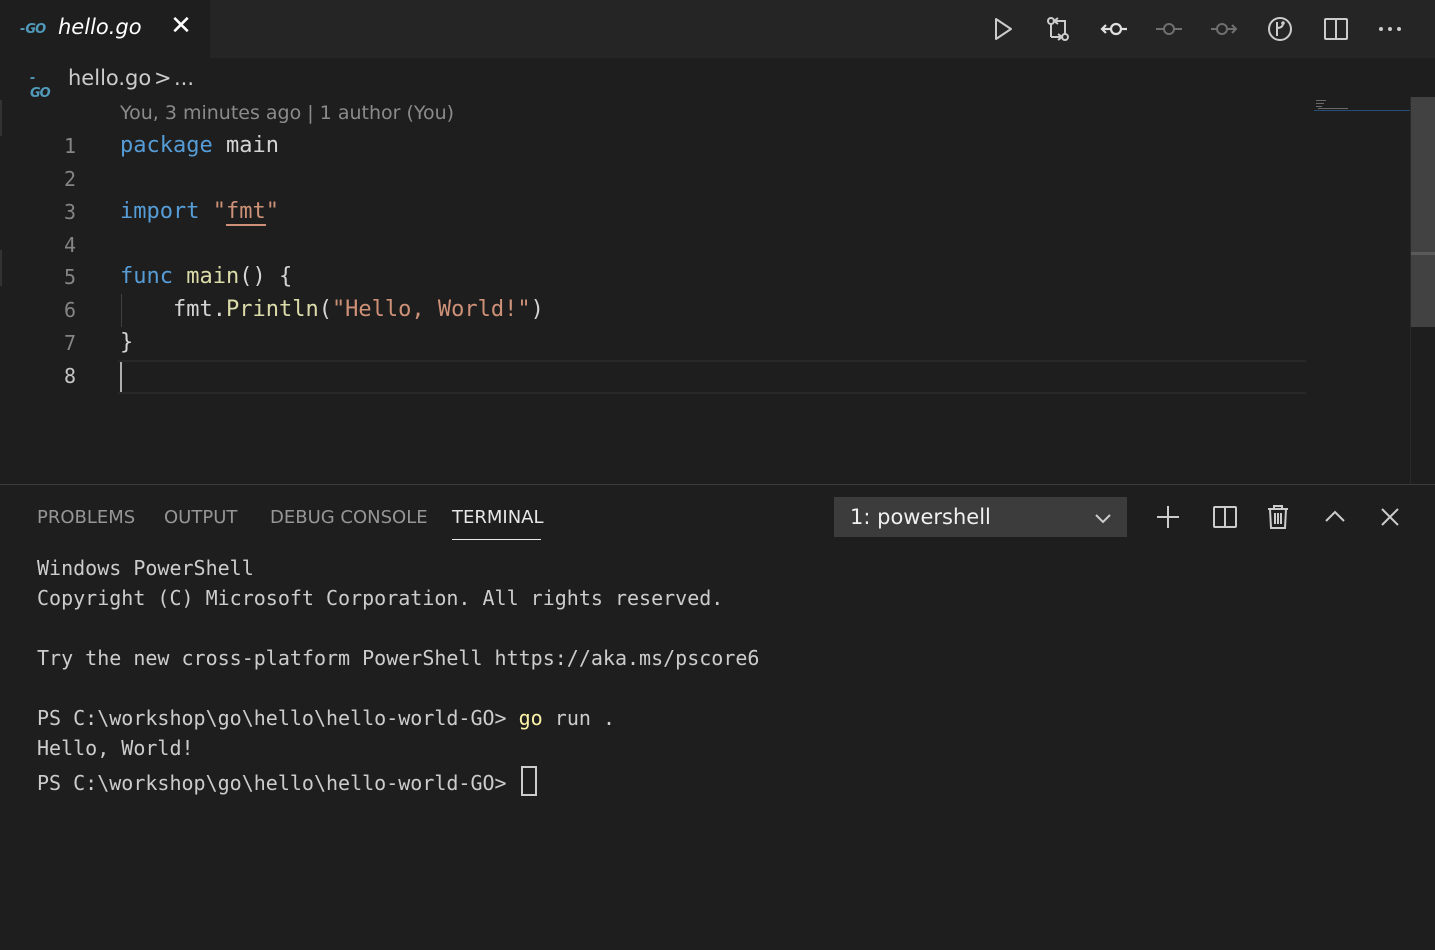 Image resolution: width=1435 pixels, height=950 pixels. What do you see at coordinates (655, 310) in the screenshot?
I see `code-line: 6 fmt.Println("Hello, World!")` at bounding box center [655, 310].